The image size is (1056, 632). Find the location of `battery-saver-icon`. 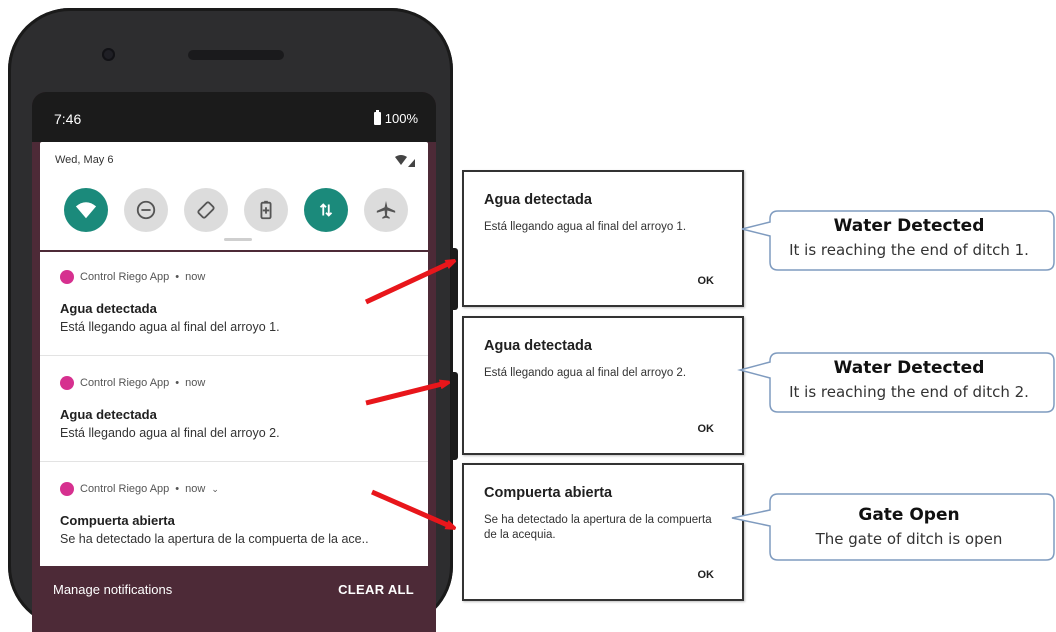

battery-saver-icon is located at coordinates (266, 210).